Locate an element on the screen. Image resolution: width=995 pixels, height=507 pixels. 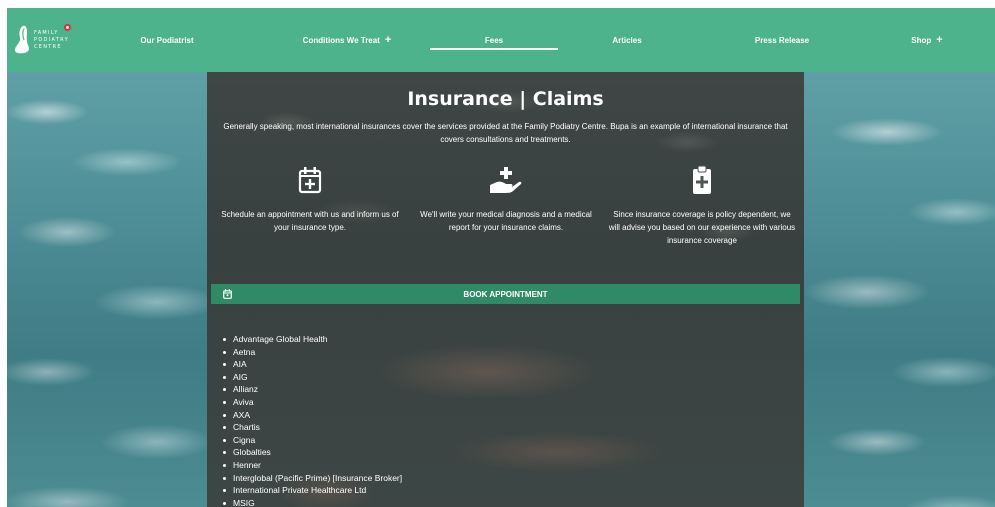
list-item: AIA is located at coordinates (312, 364).